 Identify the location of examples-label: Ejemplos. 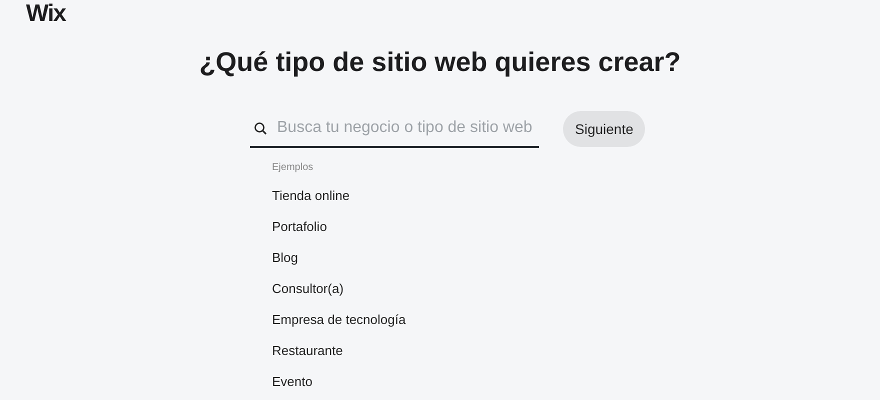
(293, 168).